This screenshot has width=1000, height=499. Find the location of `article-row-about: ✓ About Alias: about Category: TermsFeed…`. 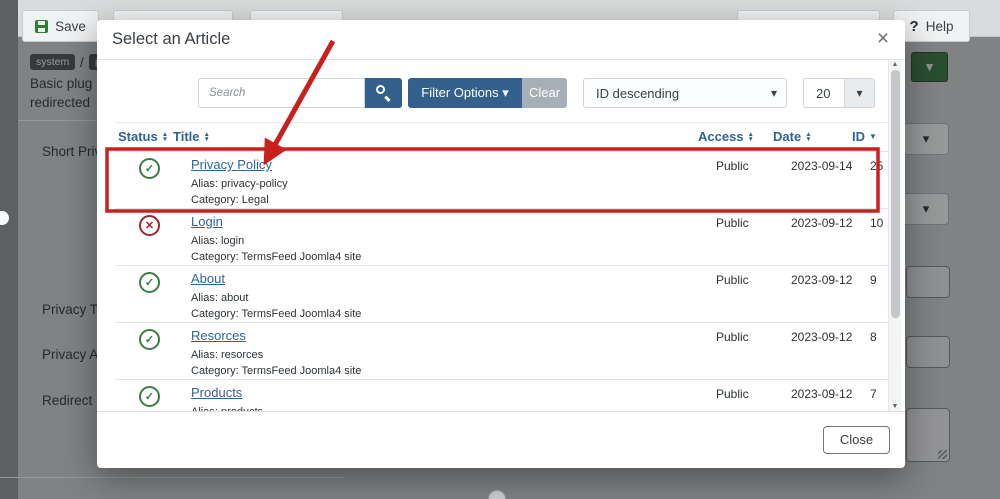

article-row-about: ✓ About Alias: about Category: TermsFeed… is located at coordinates (501, 294).